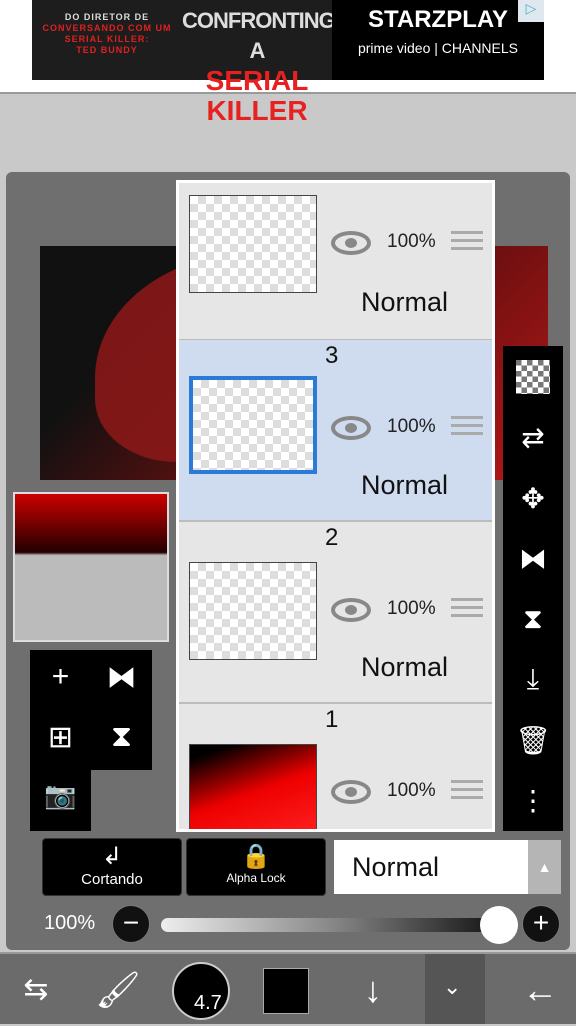 The image size is (576, 1026). What do you see at coordinates (541, 924) in the screenshot?
I see `opacity-plus-button: +` at bounding box center [541, 924].